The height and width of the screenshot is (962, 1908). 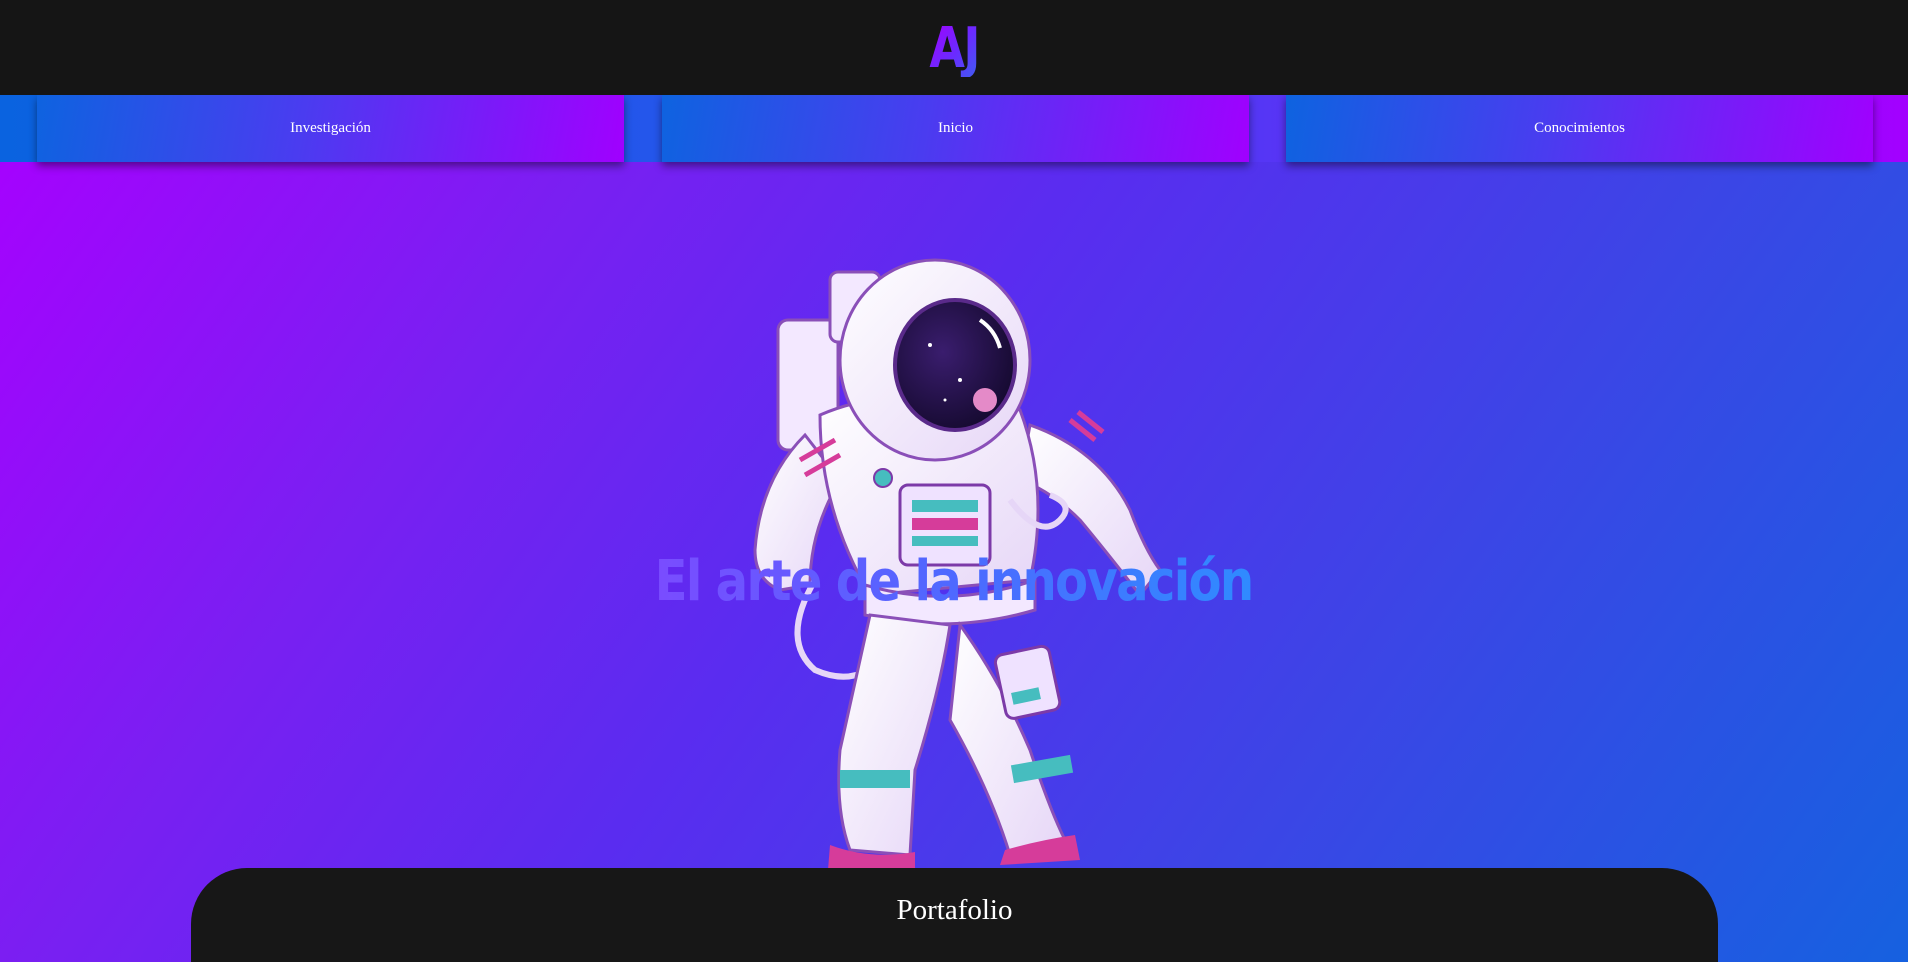 I want to click on hero-headline: El arte de la innovación, so click(x=954, y=582).